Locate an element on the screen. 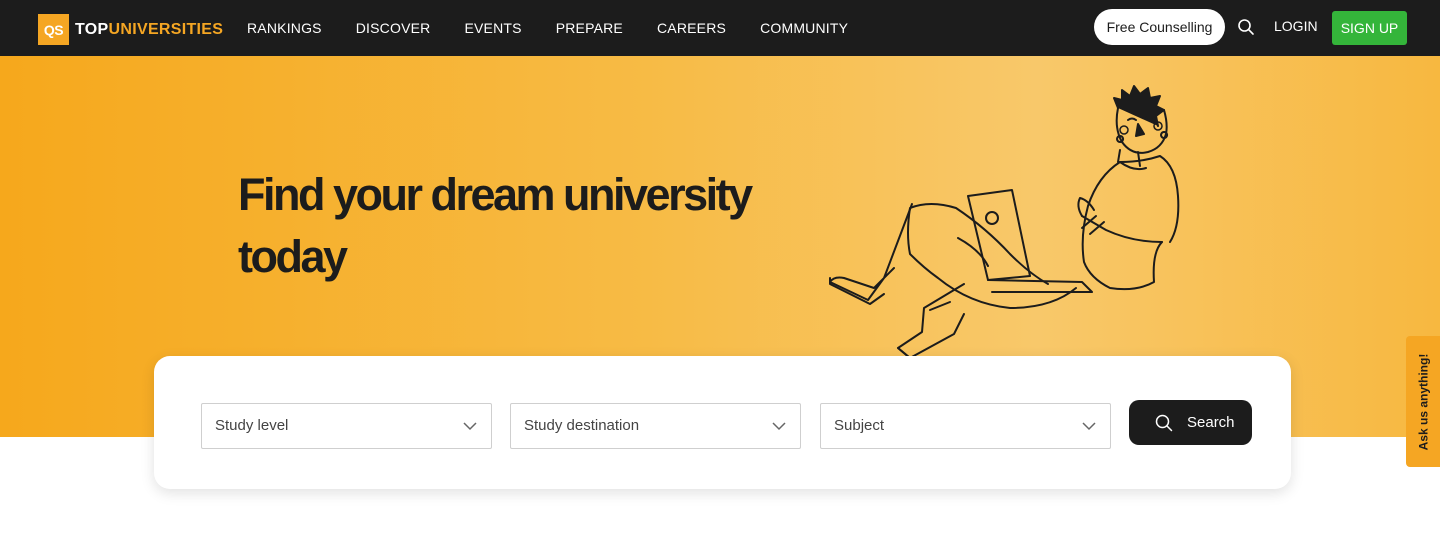  qs-logo-badge: QS is located at coordinates (53, 29).